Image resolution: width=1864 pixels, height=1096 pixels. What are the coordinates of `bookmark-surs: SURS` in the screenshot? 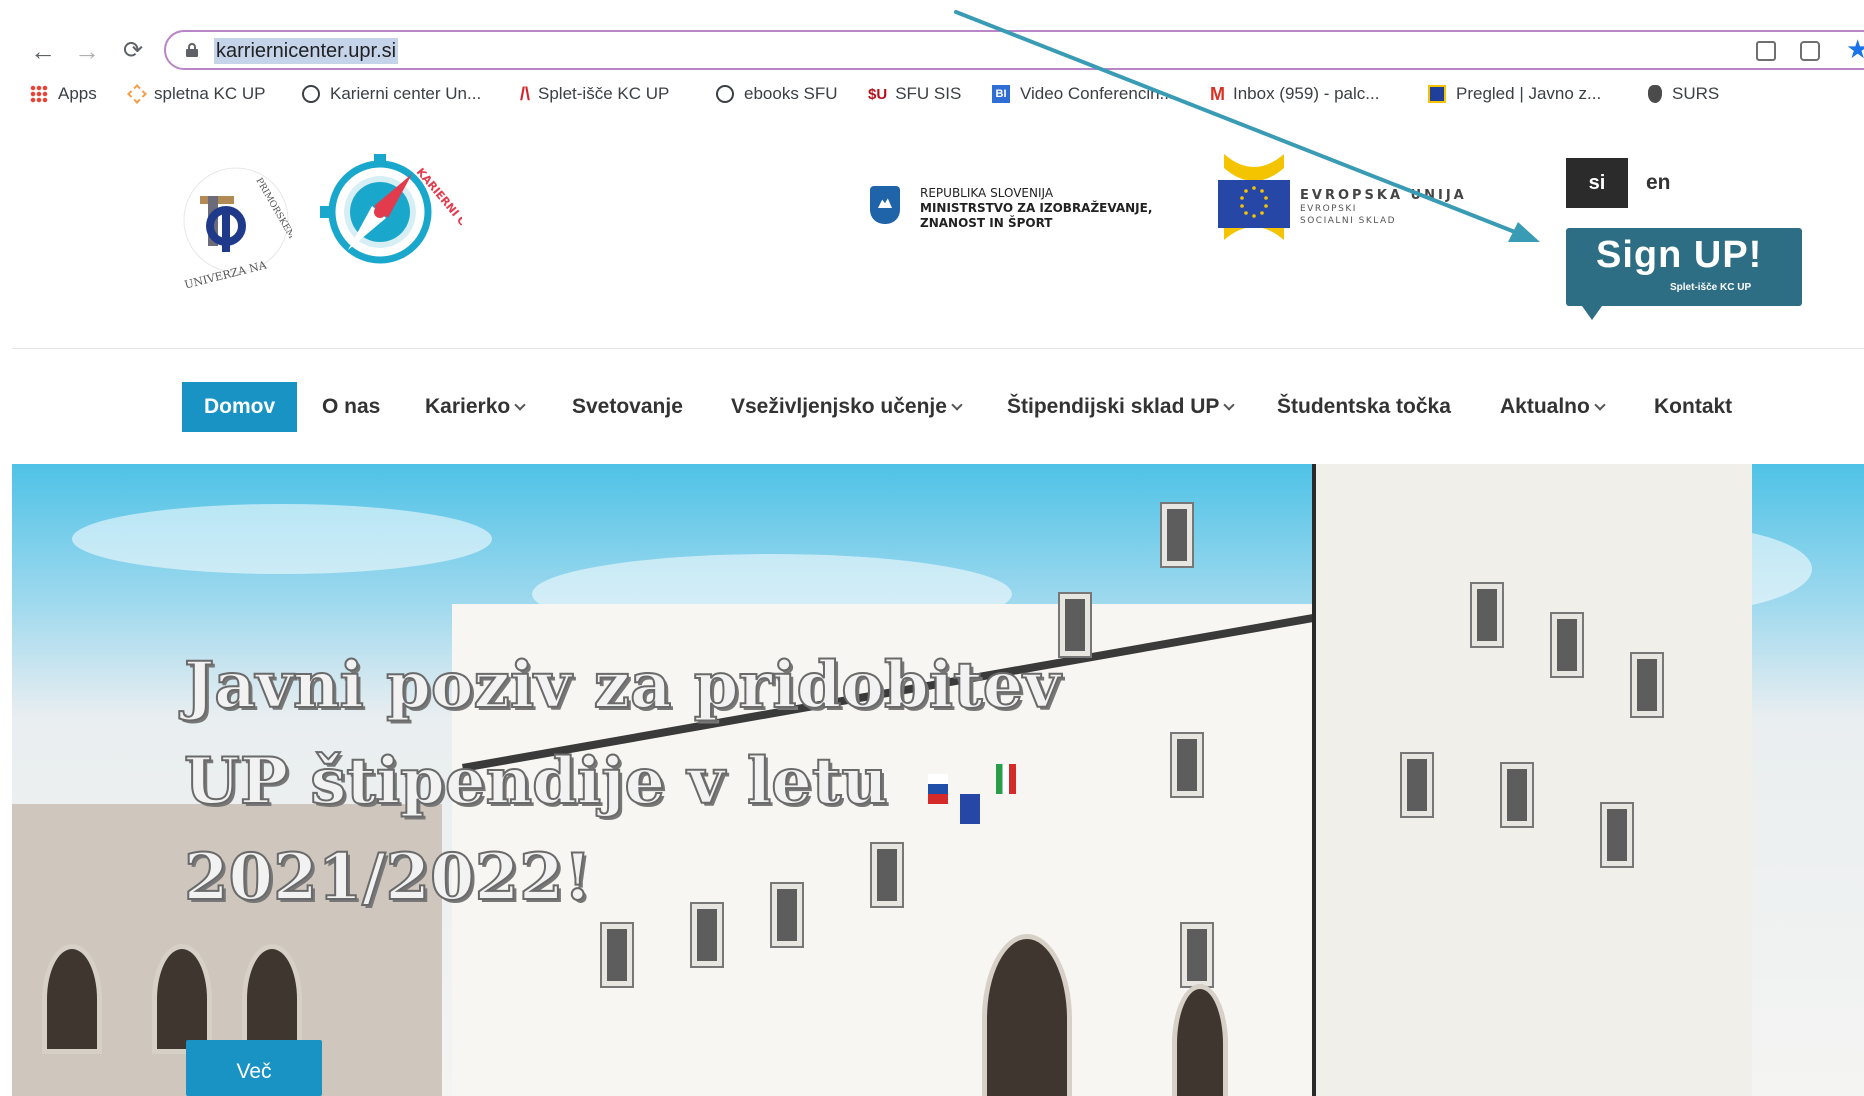 It's located at (1683, 94).